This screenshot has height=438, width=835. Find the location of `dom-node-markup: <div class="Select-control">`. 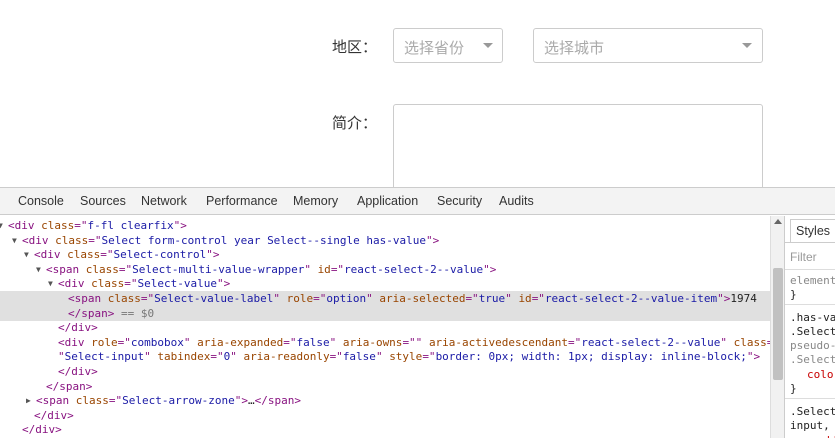

dom-node-markup: <div class="Select-control"> is located at coordinates (126, 254).